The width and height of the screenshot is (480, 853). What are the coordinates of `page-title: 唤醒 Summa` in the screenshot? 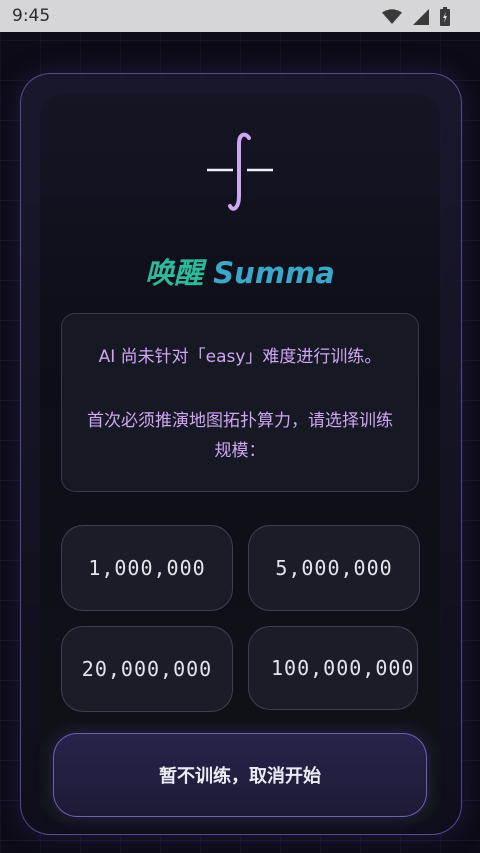 It's located at (240, 271).